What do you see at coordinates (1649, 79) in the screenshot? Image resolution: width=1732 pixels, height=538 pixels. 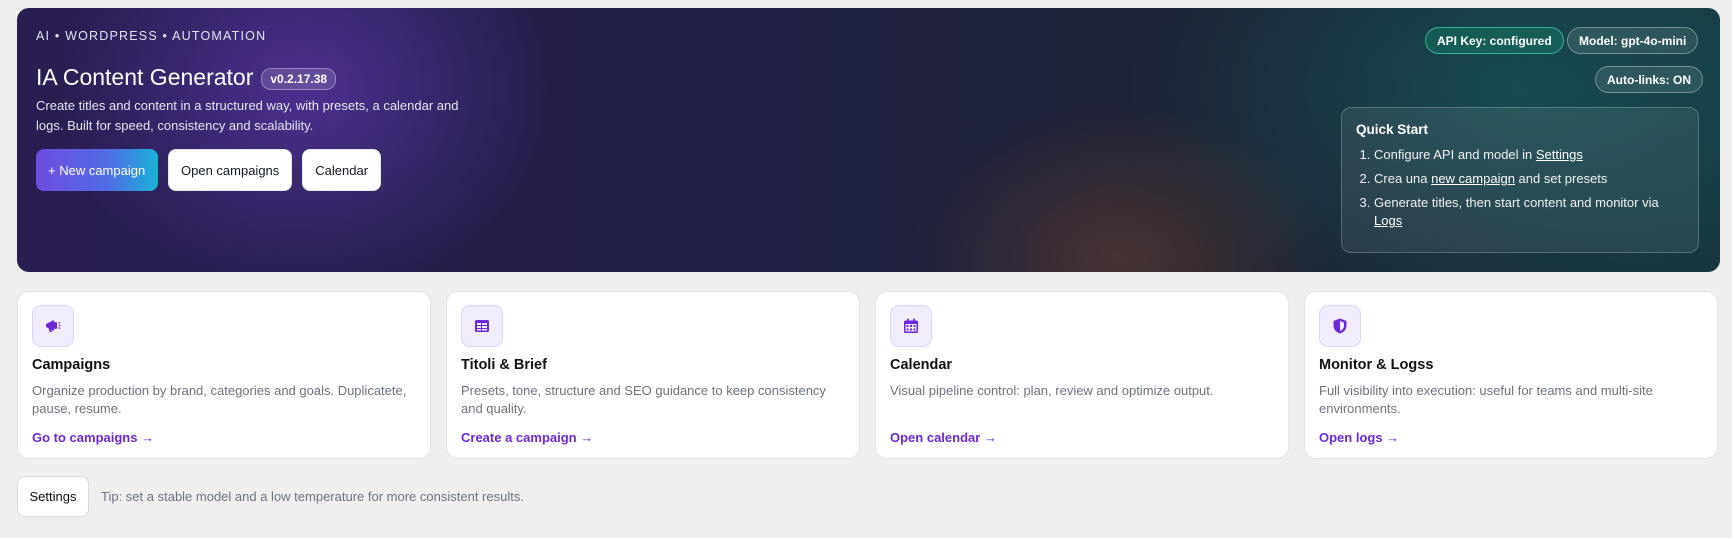 I see `autolinks-status-badge: Auto-links: ON` at bounding box center [1649, 79].